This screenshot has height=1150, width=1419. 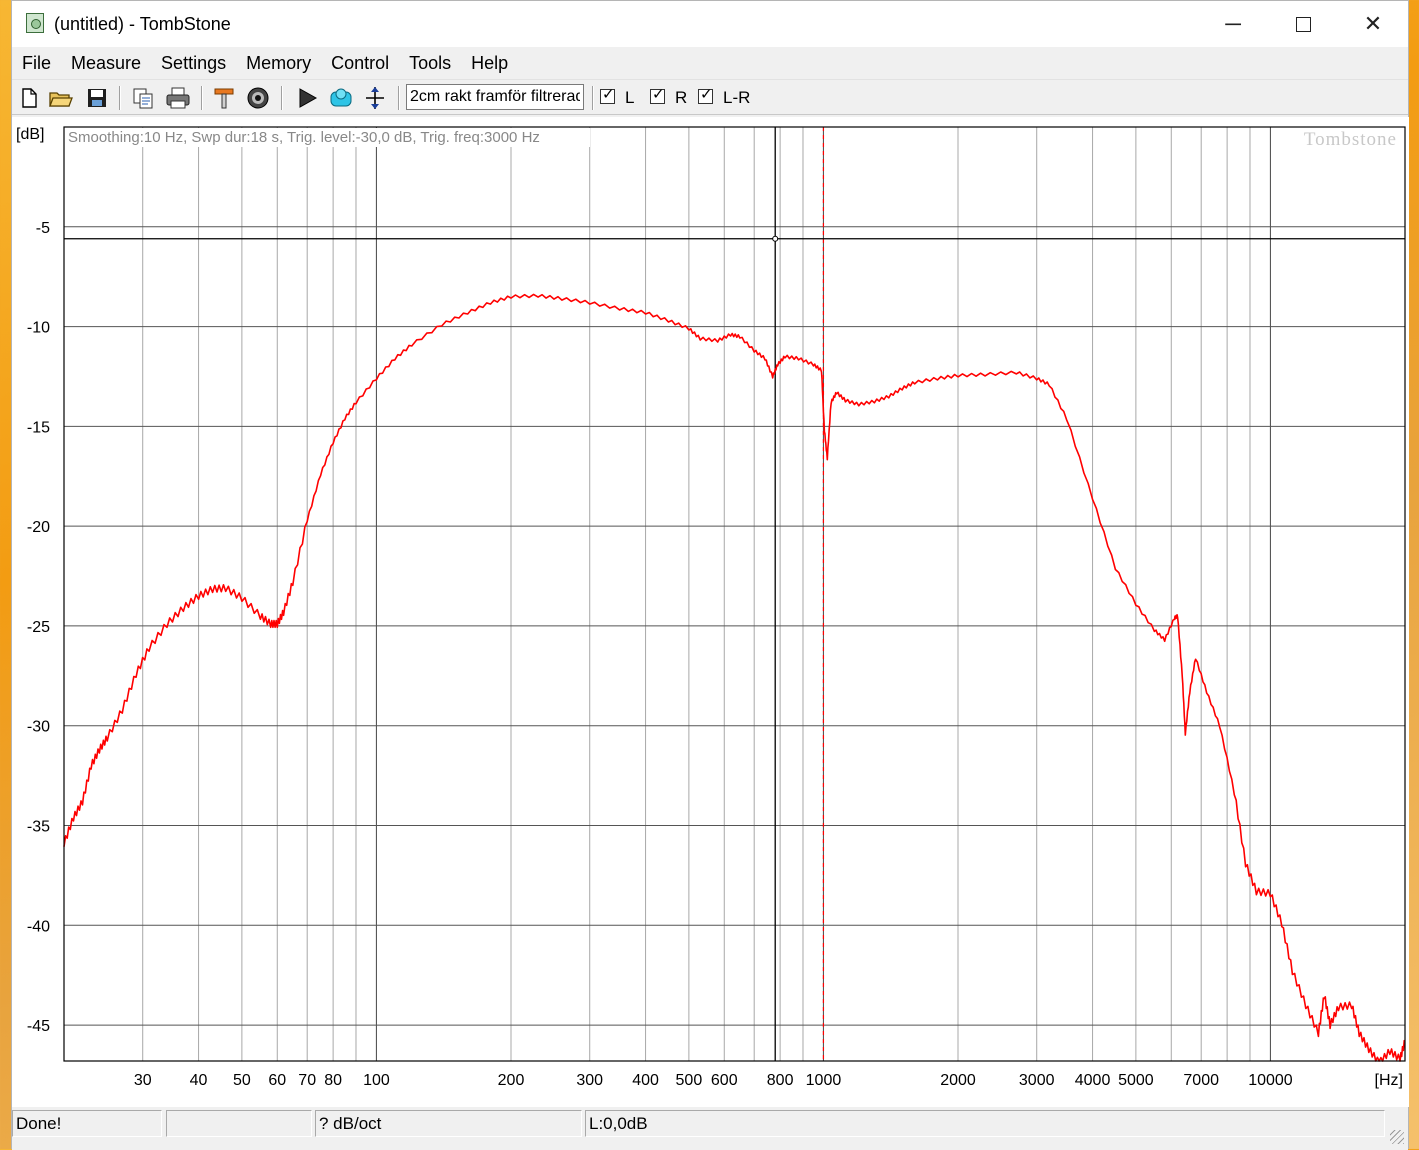 What do you see at coordinates (142, 24) in the screenshot?
I see `window-title: (untitled) - TombStone` at bounding box center [142, 24].